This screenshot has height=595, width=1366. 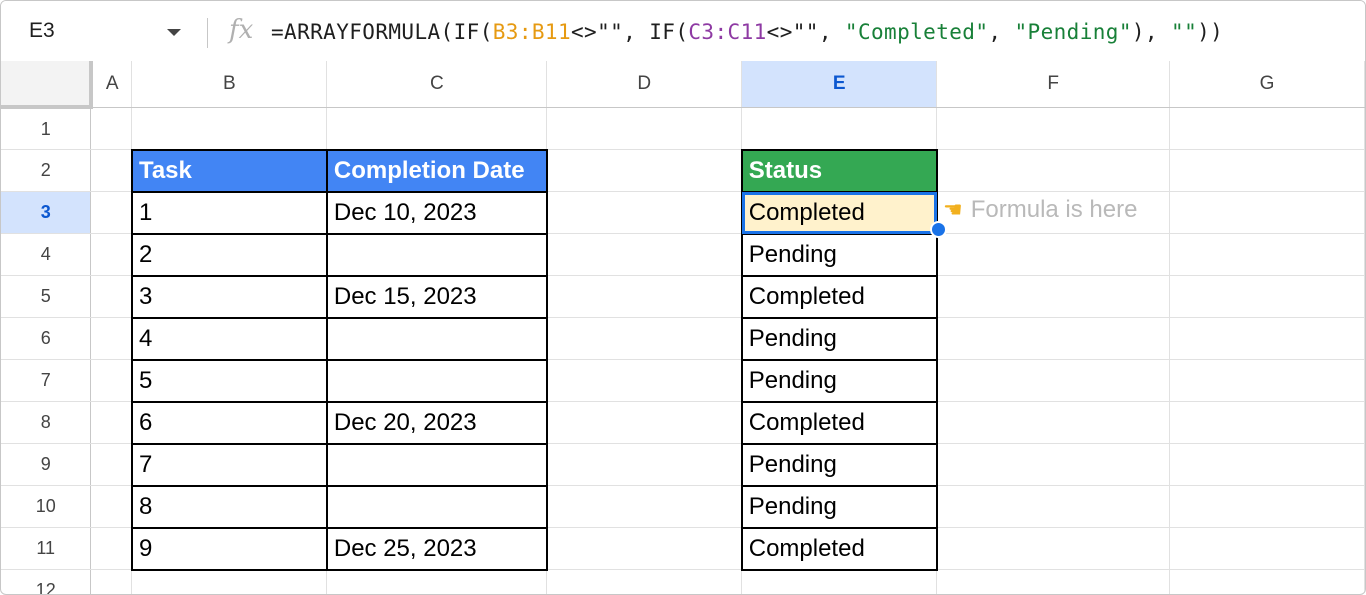 What do you see at coordinates (111, 506) in the screenshot?
I see `cell-a10` at bounding box center [111, 506].